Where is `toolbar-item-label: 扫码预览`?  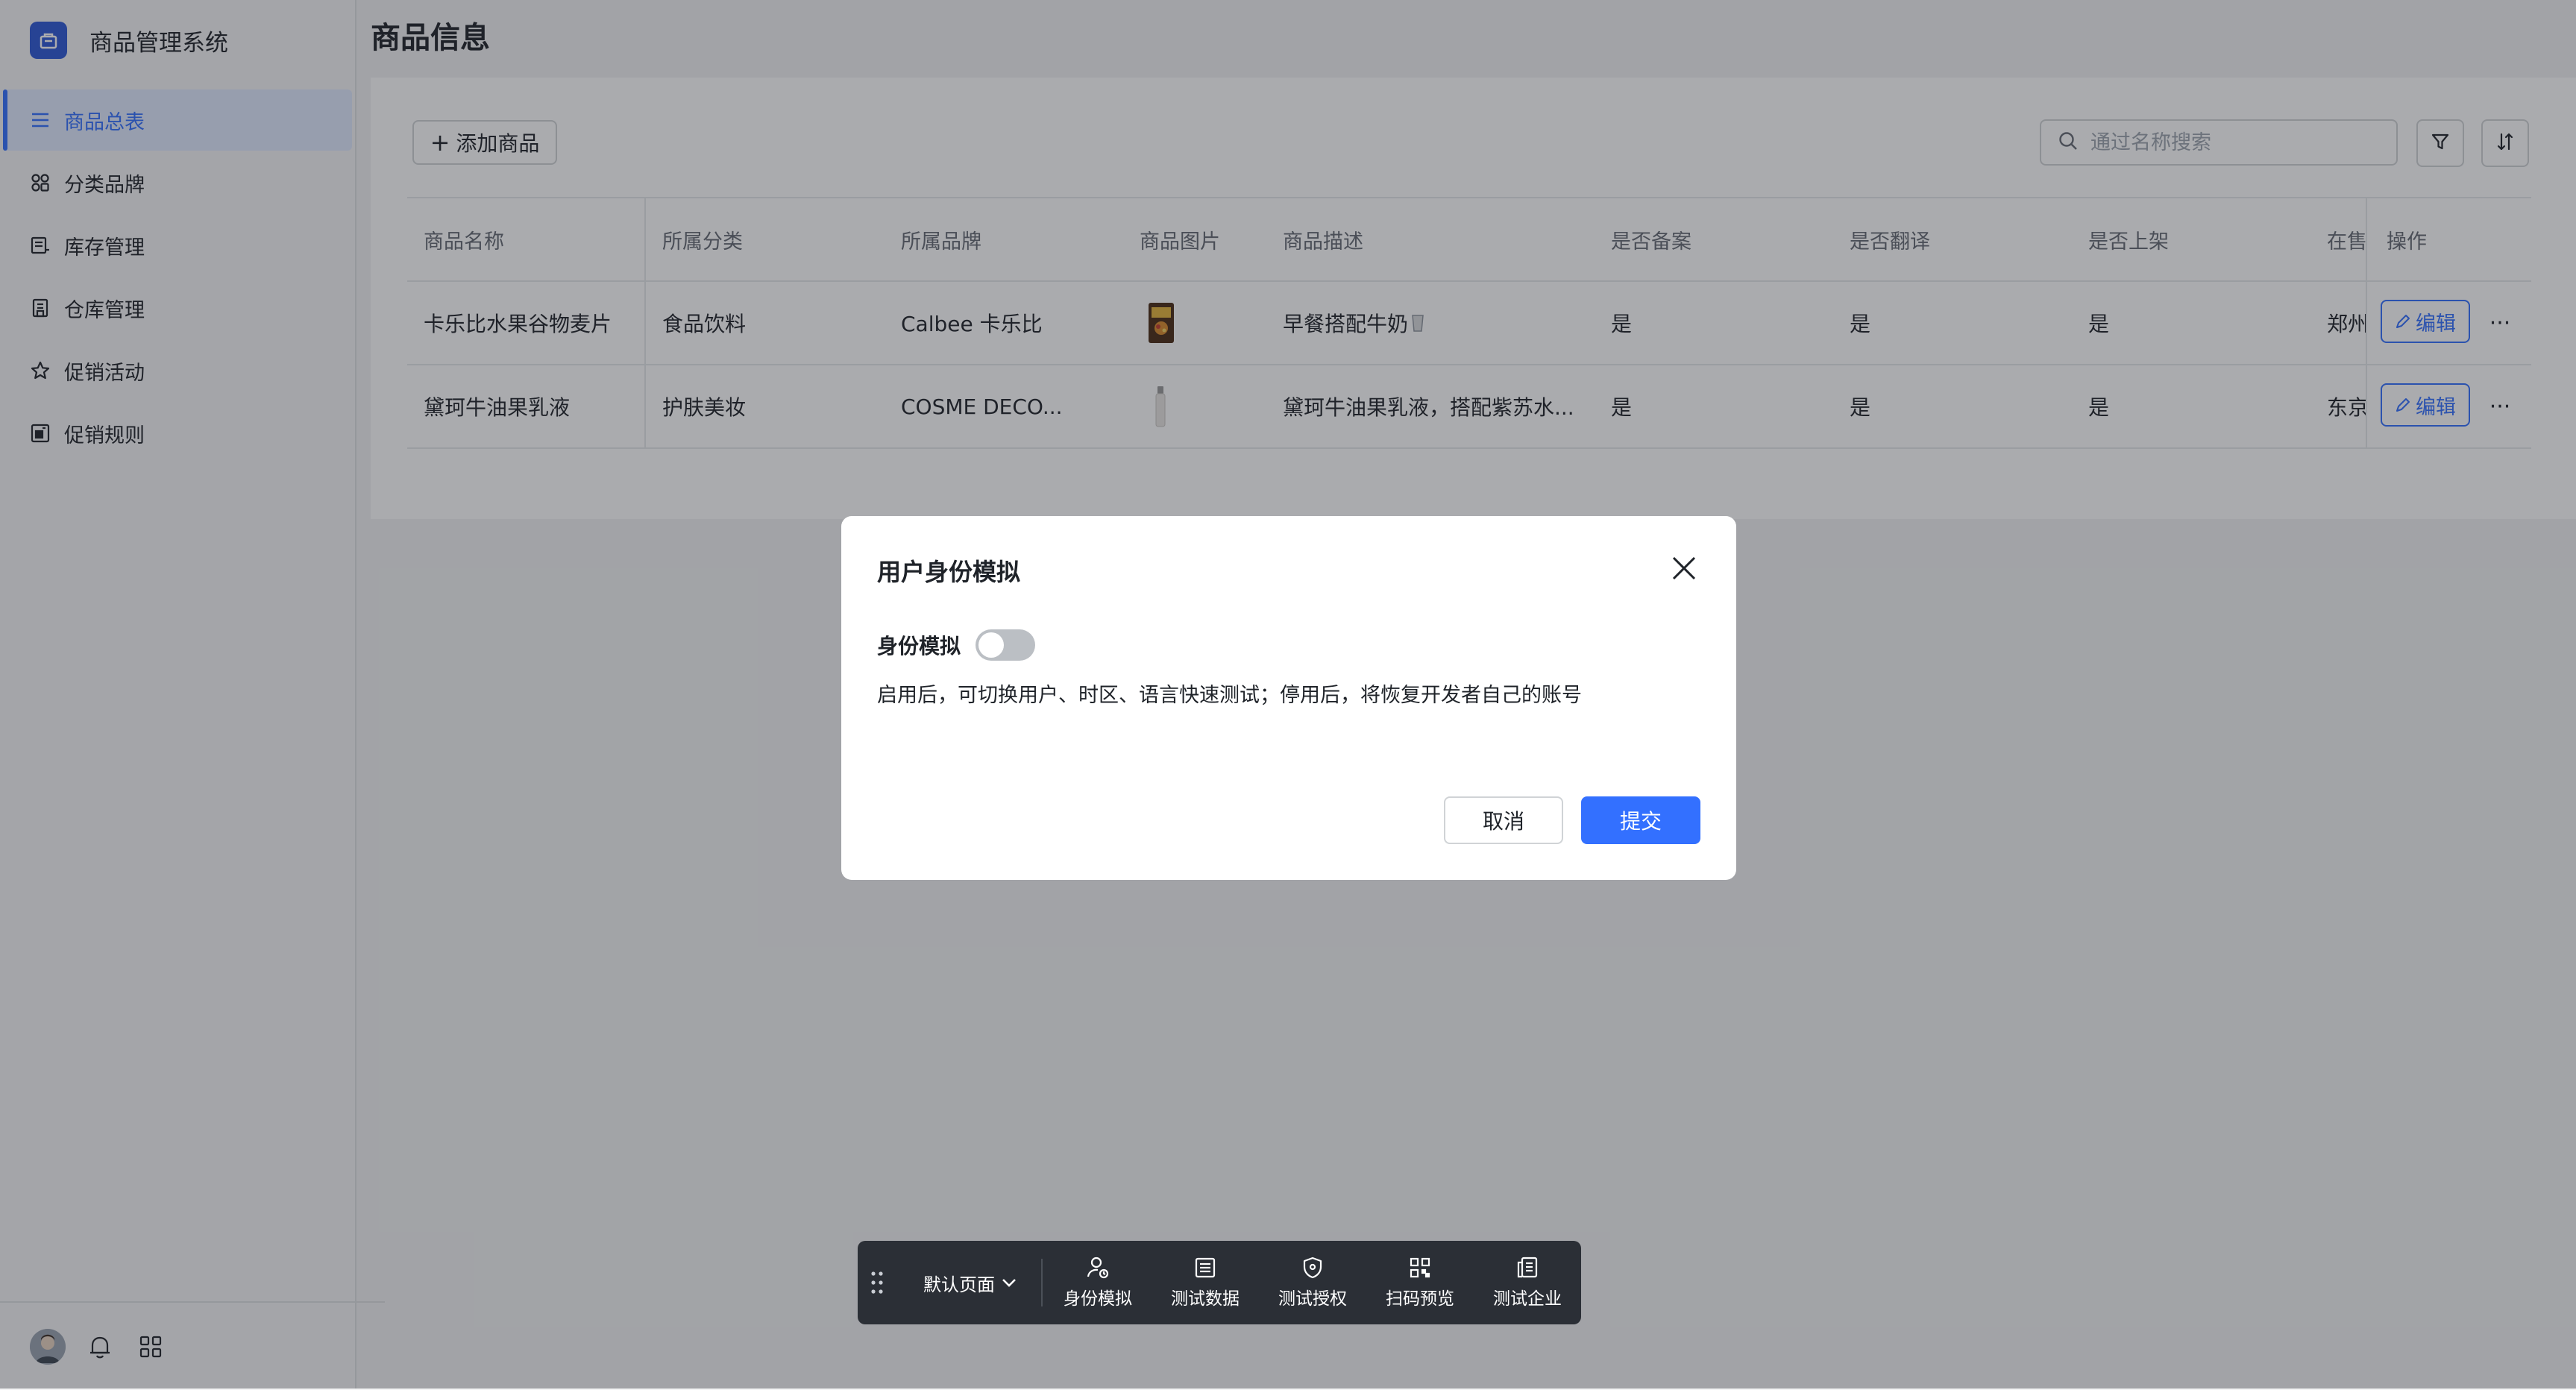 toolbar-item-label: 扫码预览 is located at coordinates (1420, 1299).